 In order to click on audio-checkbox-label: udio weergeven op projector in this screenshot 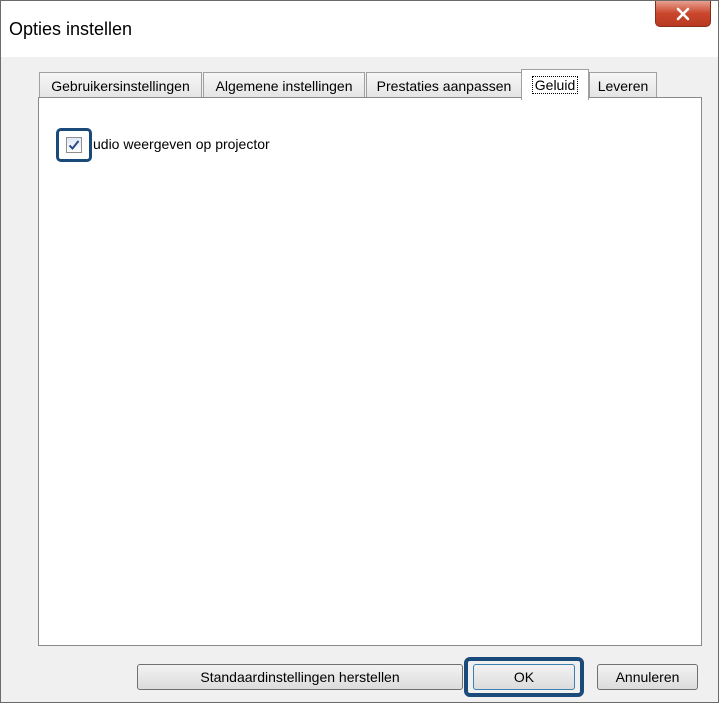, I will do `click(181, 144)`.